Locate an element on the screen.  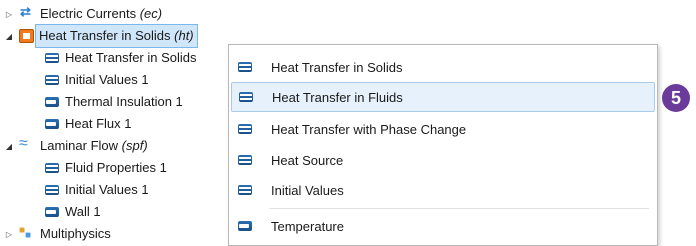
tree-item-heat-flux-1: Heat Flux 1 is located at coordinates (87, 124).